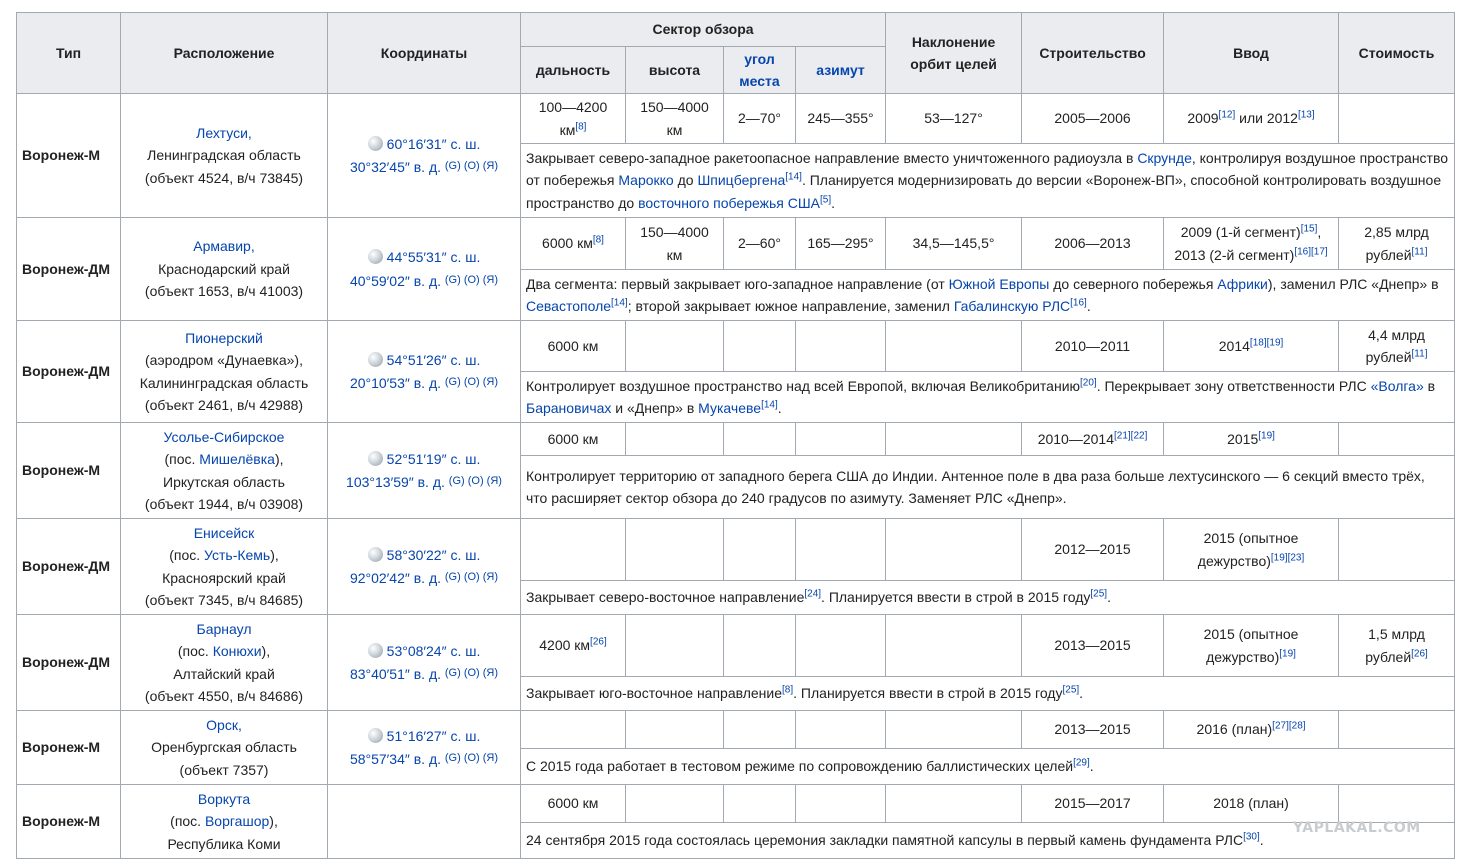 The width and height of the screenshot is (1457, 859). Describe the element at coordinates (434, 736) in the screenshot. I see `latitude-link: 51°16′27″ с. ш.` at that location.